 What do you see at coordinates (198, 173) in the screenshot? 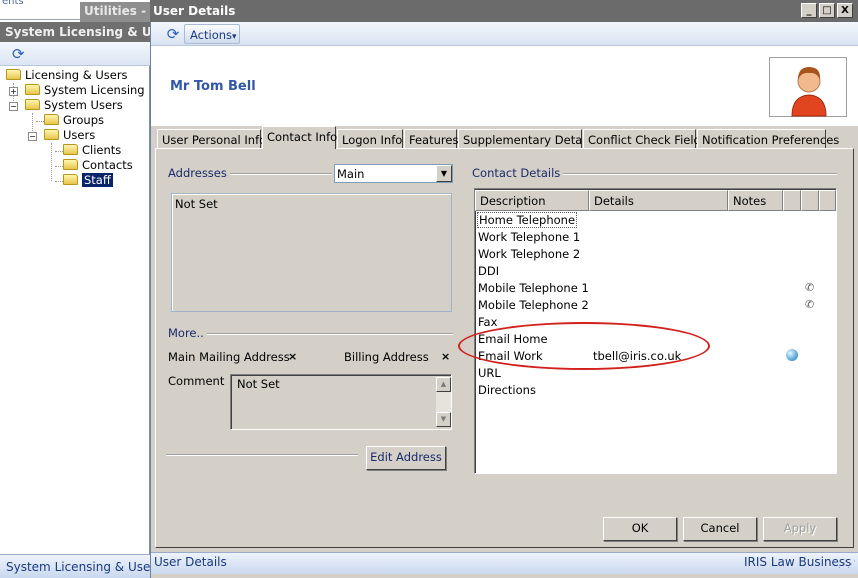
I see `addresses-group-label: Addresses` at bounding box center [198, 173].